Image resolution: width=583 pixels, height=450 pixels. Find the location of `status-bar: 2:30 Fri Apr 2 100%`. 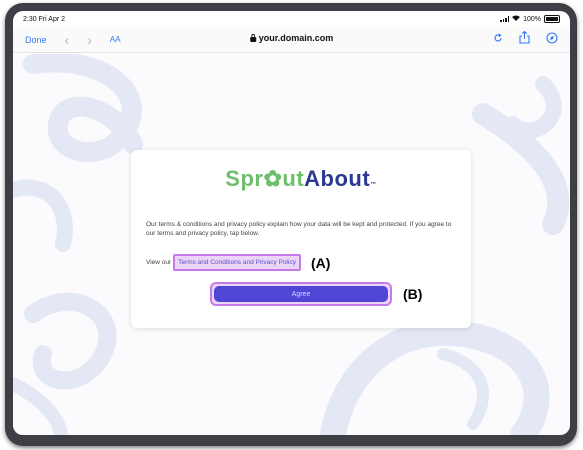

status-bar: 2:30 Fri Apr 2 100% is located at coordinates (291, 19).